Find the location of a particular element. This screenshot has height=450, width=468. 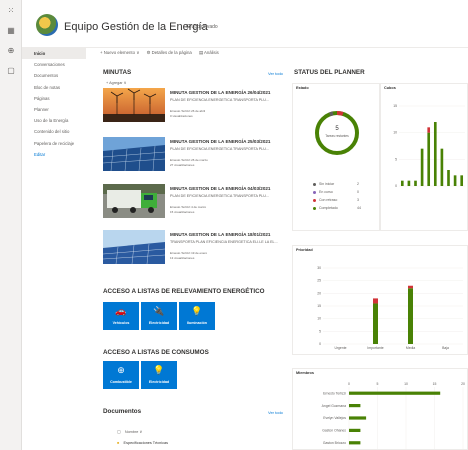

estado-total: 5 is located at coordinates (337, 129).